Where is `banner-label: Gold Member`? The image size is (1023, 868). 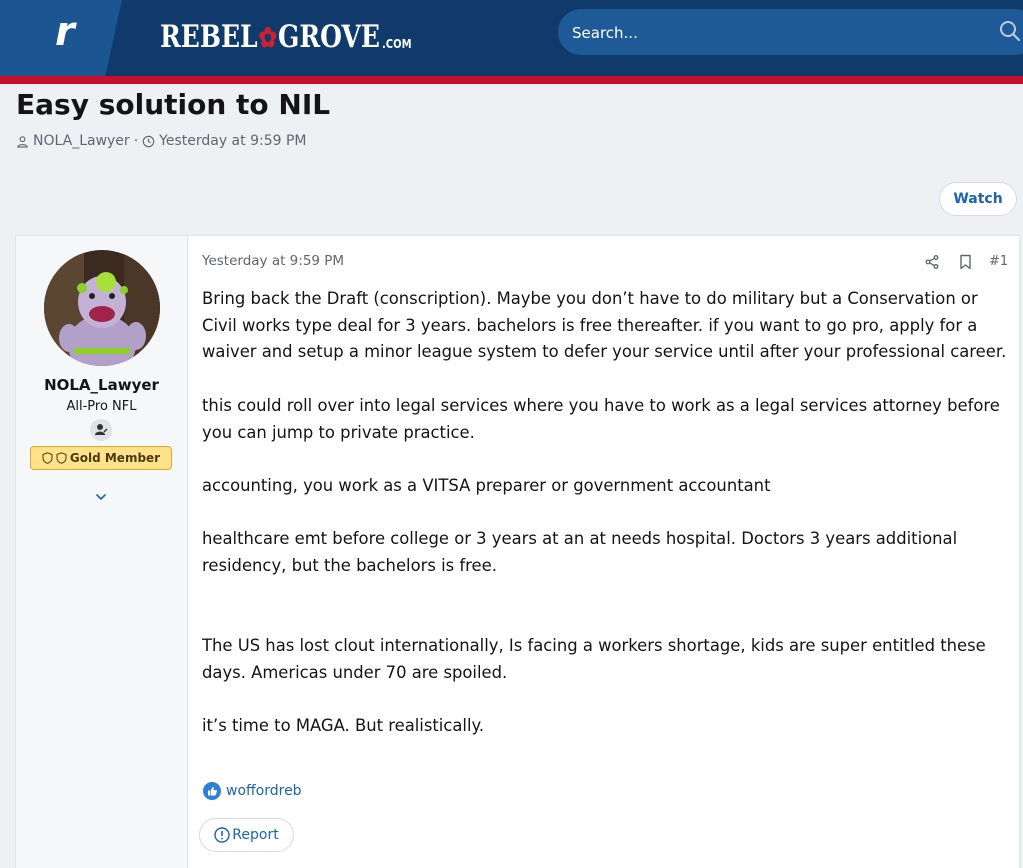
banner-label: Gold Member is located at coordinates (115, 458).